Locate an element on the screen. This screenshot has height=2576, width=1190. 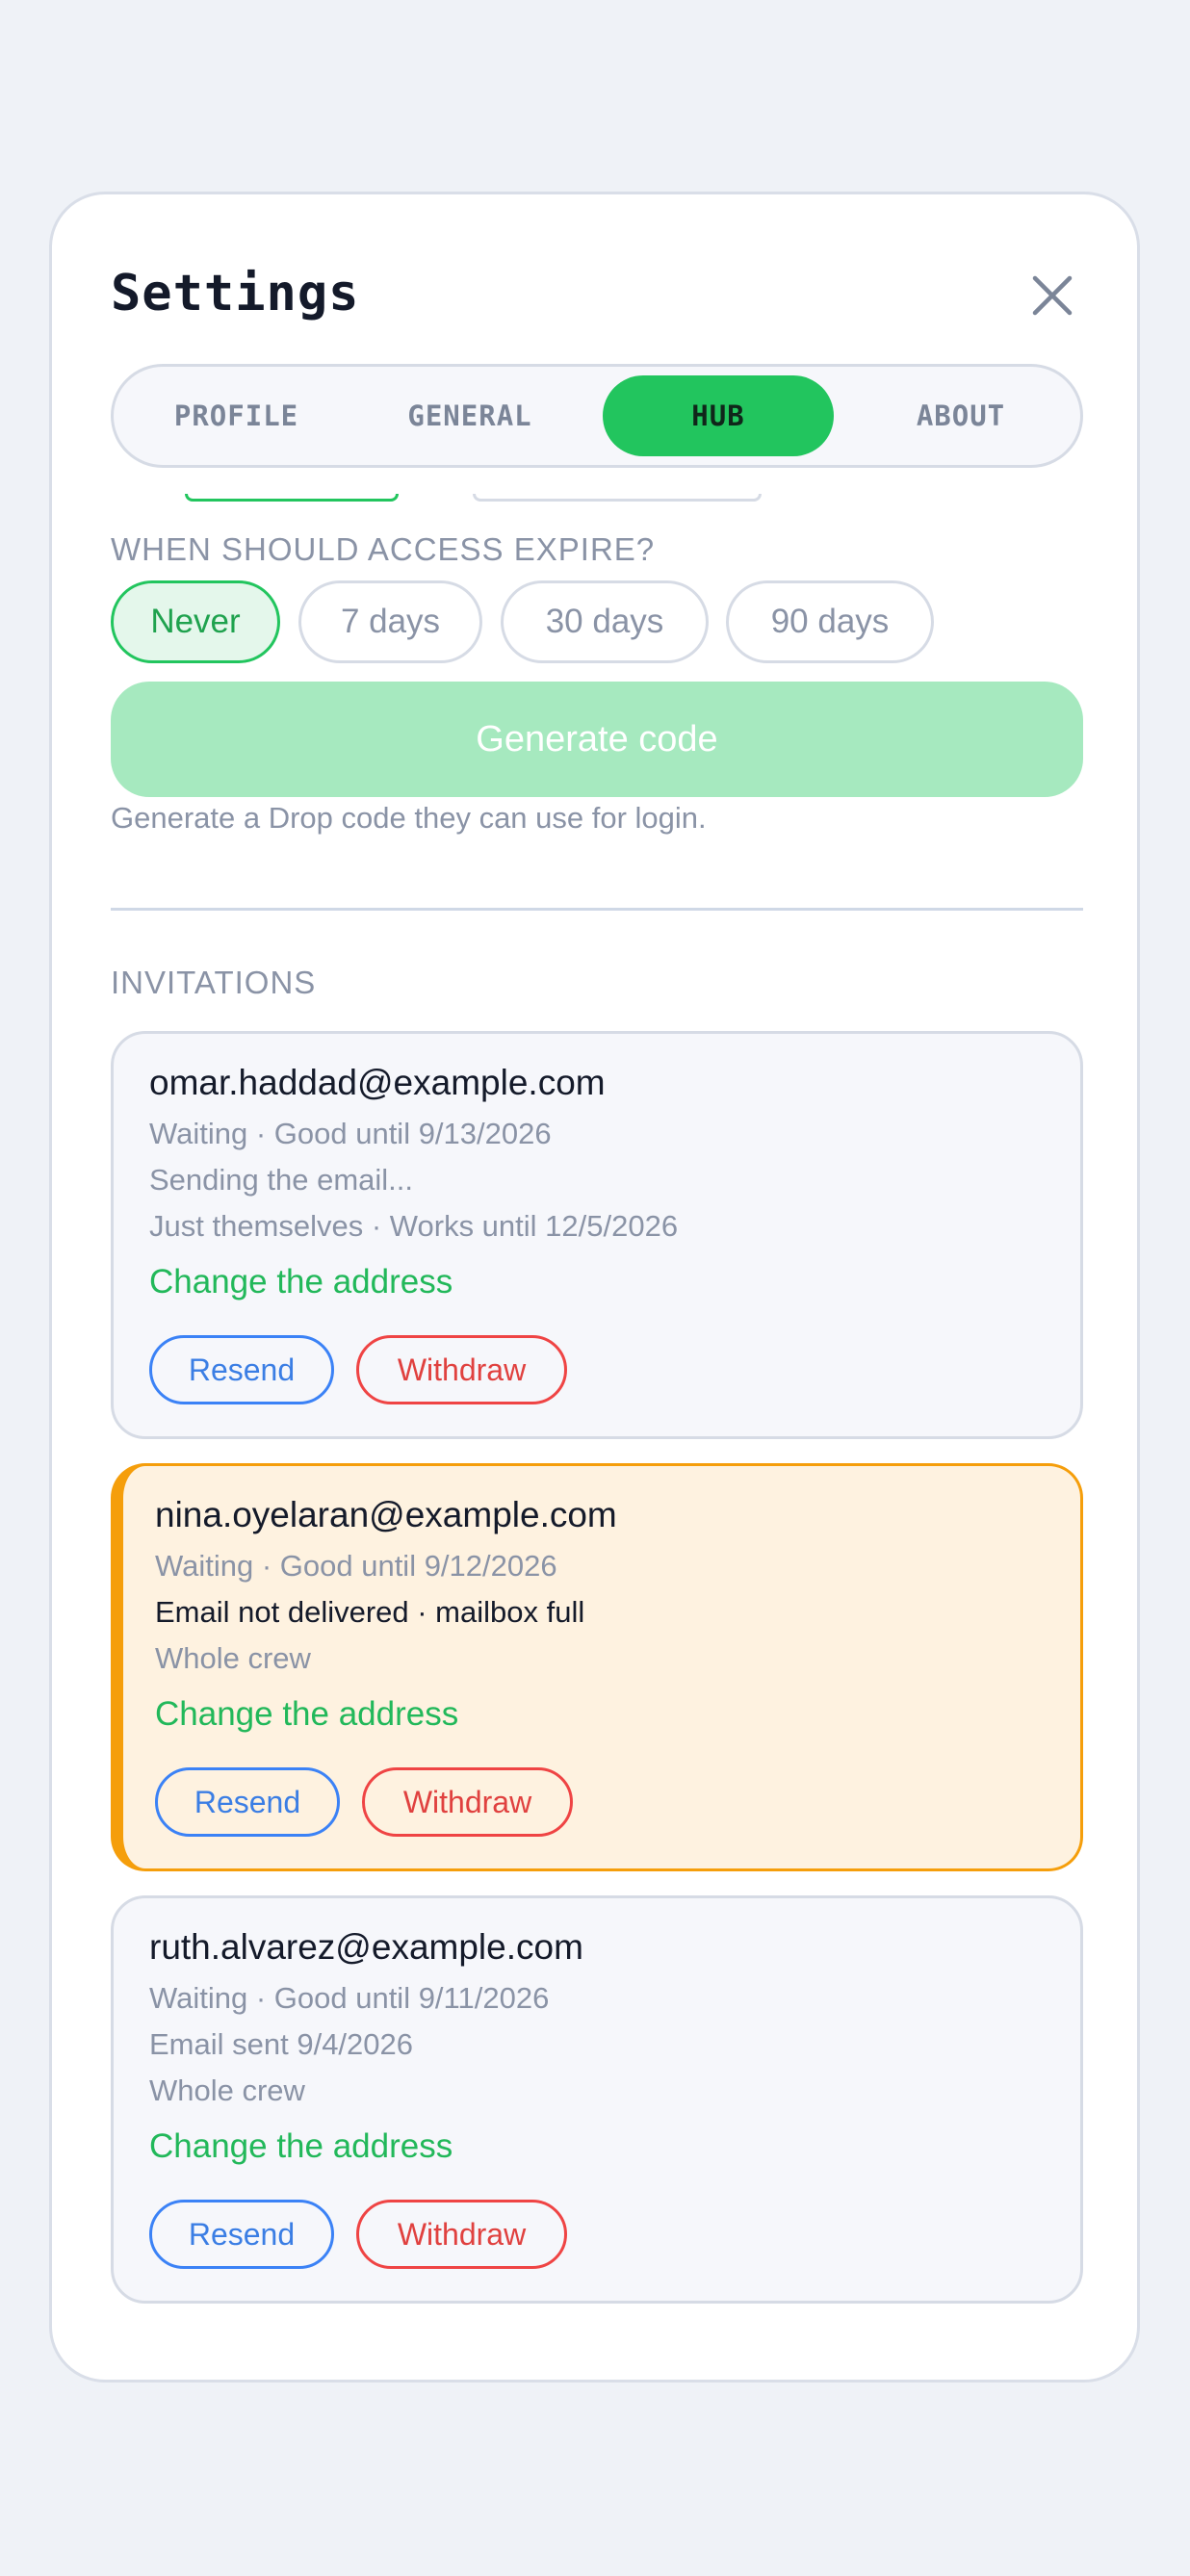
generate-code-button: Generate code is located at coordinates (597, 740).